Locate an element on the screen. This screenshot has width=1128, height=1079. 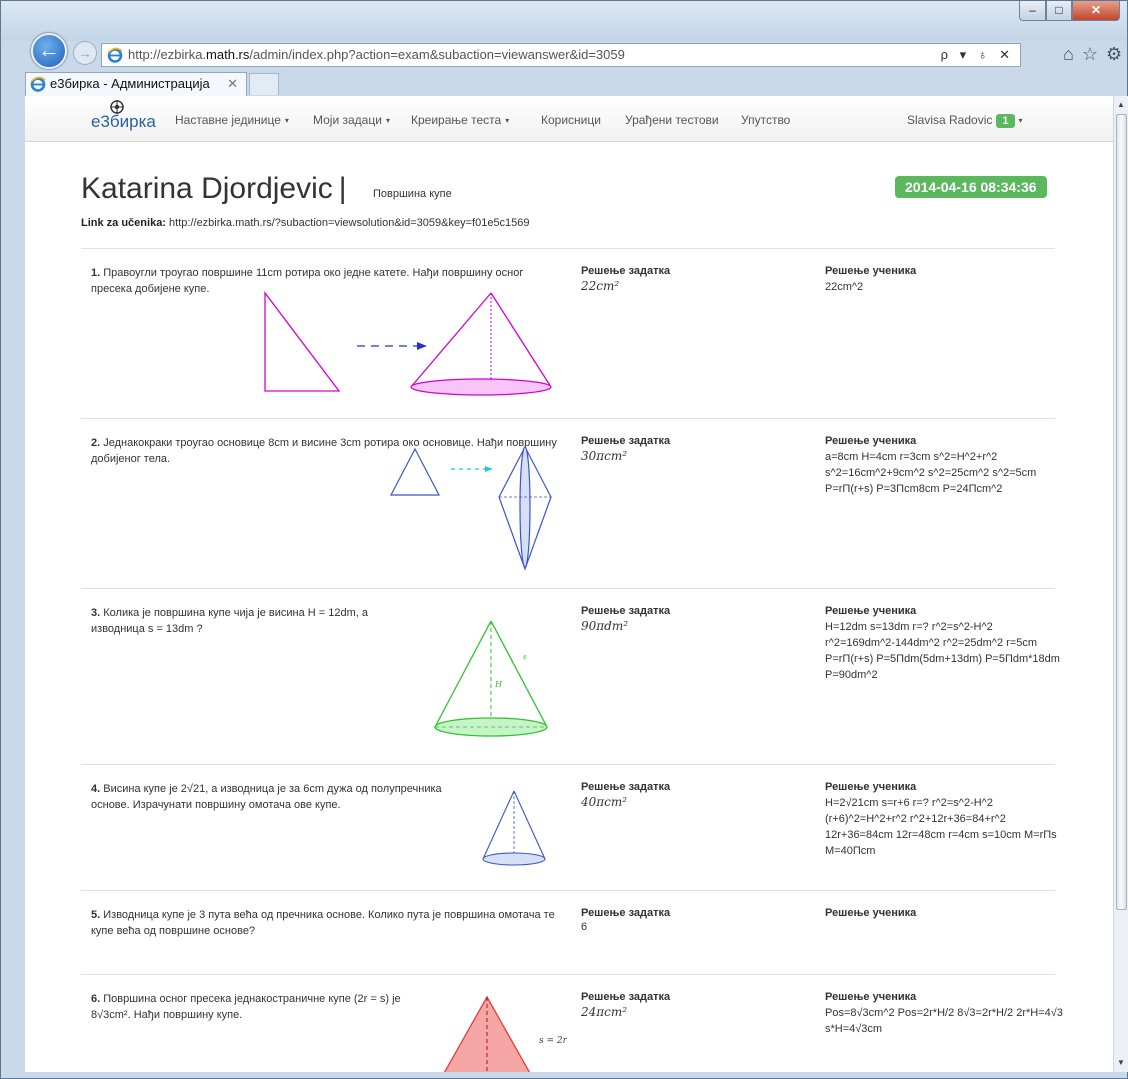
height-label: H is located at coordinates (498, 684).